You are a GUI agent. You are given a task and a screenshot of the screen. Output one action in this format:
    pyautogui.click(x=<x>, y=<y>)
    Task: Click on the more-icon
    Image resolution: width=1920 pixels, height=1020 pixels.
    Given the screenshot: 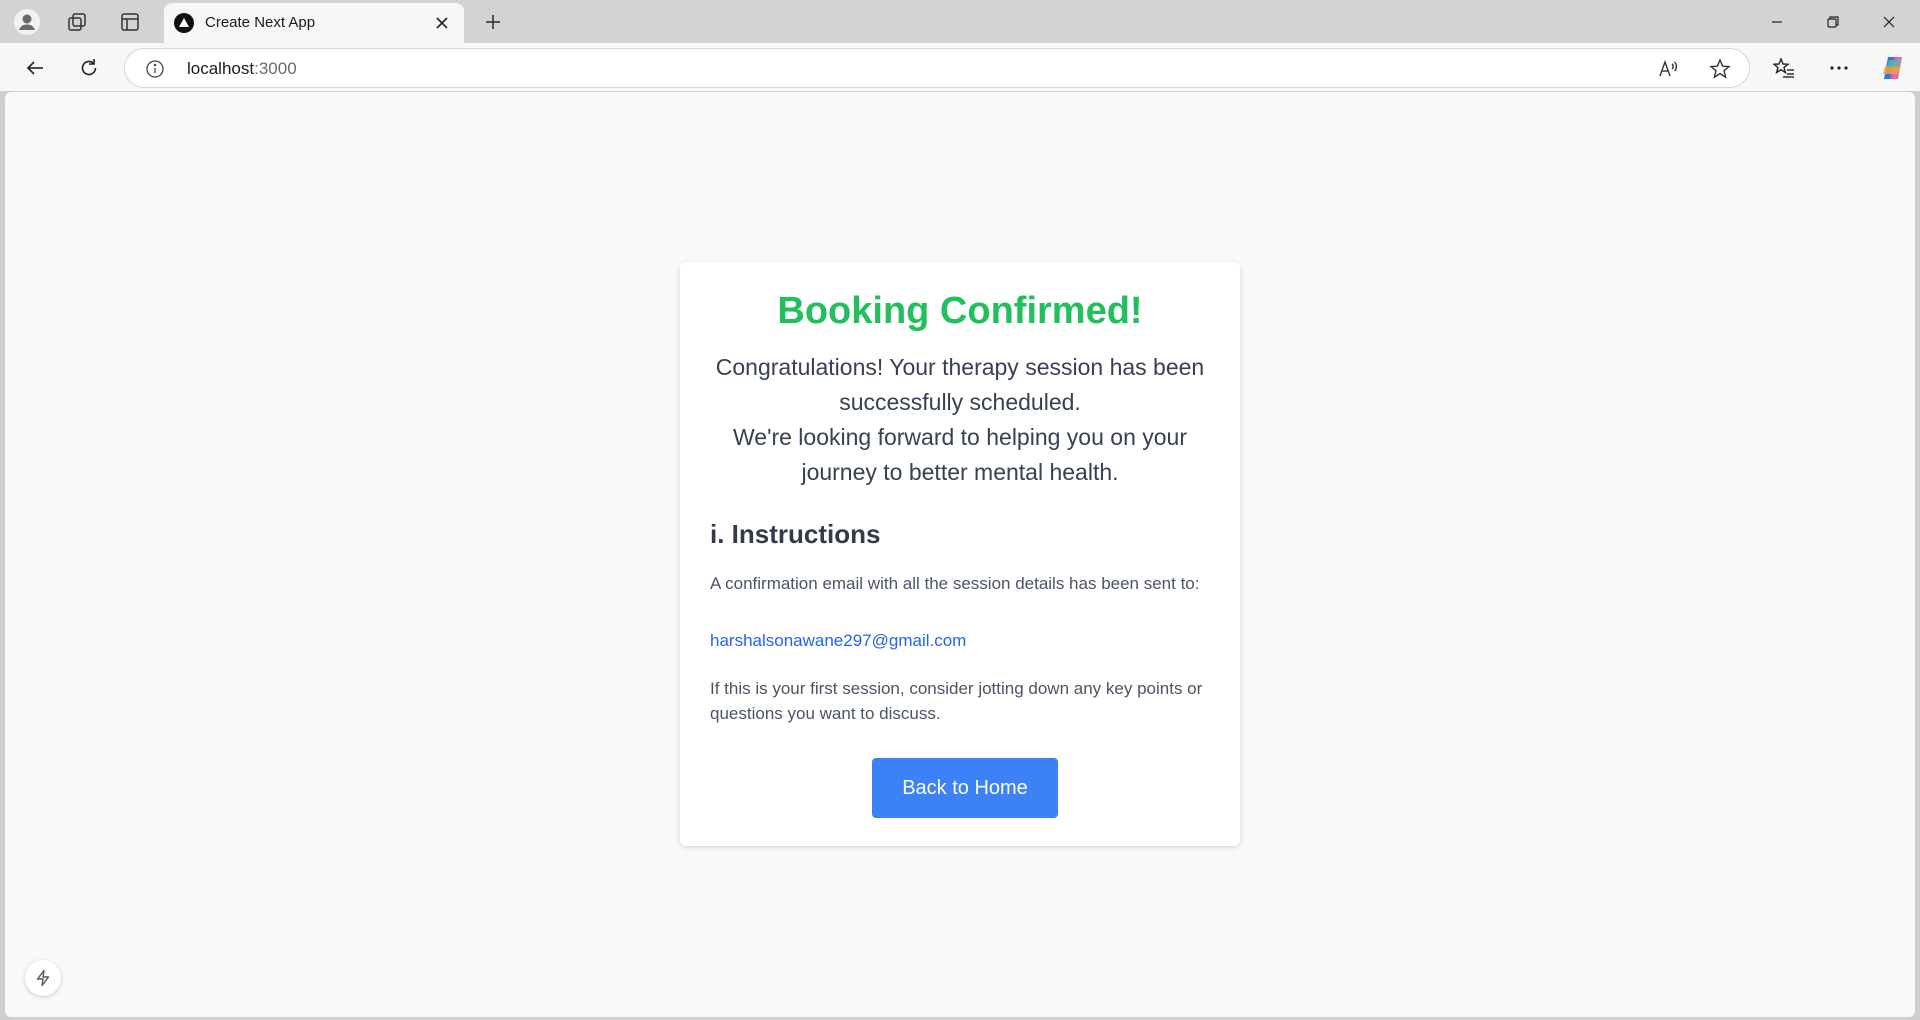 What is the action you would take?
    pyautogui.click(x=1839, y=68)
    